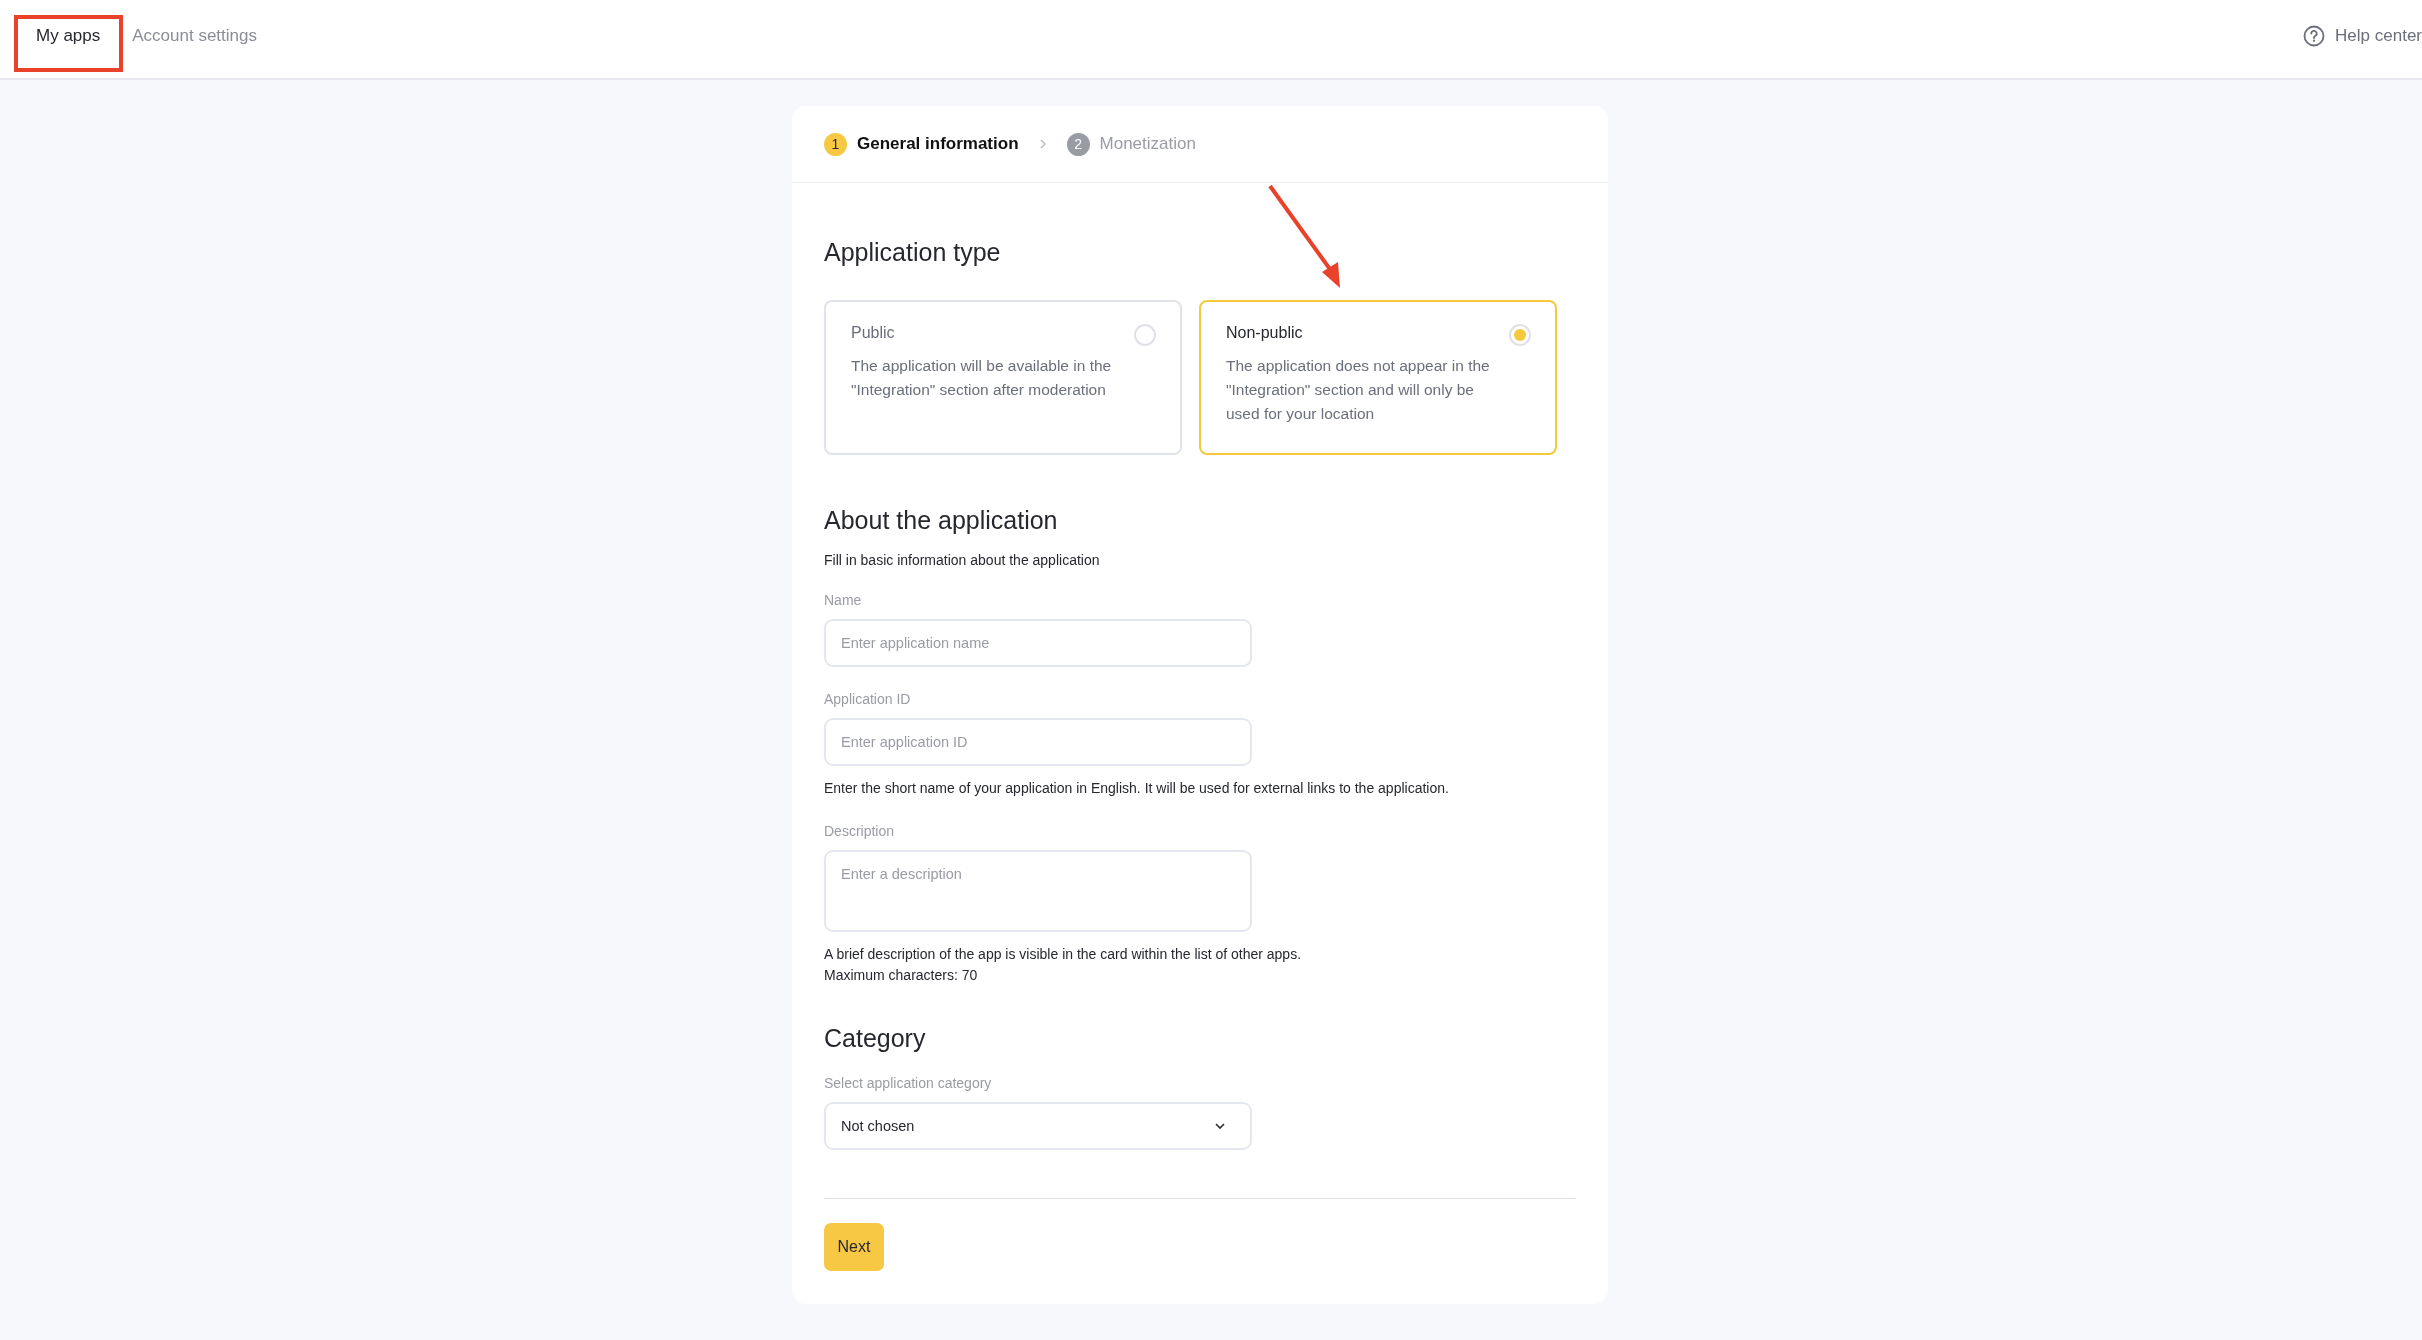  What do you see at coordinates (860, 831) in the screenshot?
I see `field-label: Description` at bounding box center [860, 831].